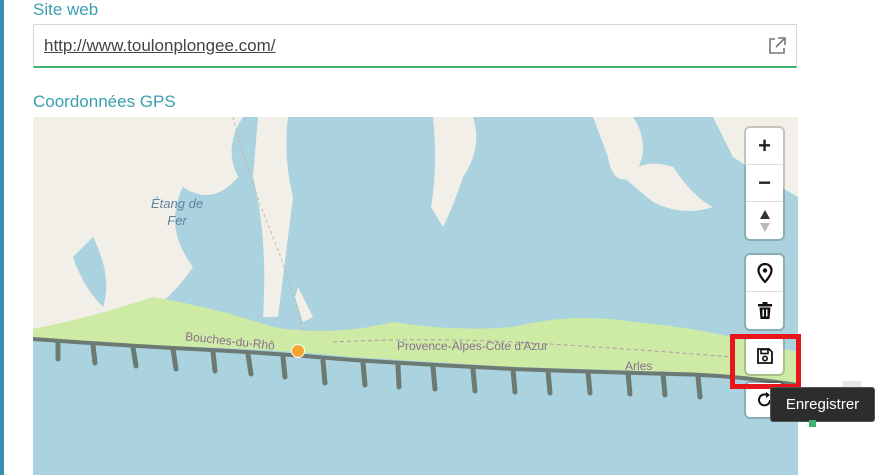  Describe the element at coordinates (639, 366) in the screenshot. I see `map-label-city: Arles` at that location.